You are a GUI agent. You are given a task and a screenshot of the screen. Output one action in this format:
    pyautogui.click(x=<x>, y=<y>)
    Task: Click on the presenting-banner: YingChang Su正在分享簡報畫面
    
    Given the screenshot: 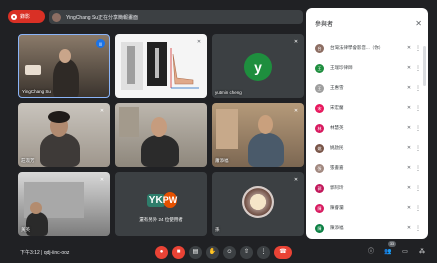 What is the action you would take?
    pyautogui.click(x=176, y=17)
    